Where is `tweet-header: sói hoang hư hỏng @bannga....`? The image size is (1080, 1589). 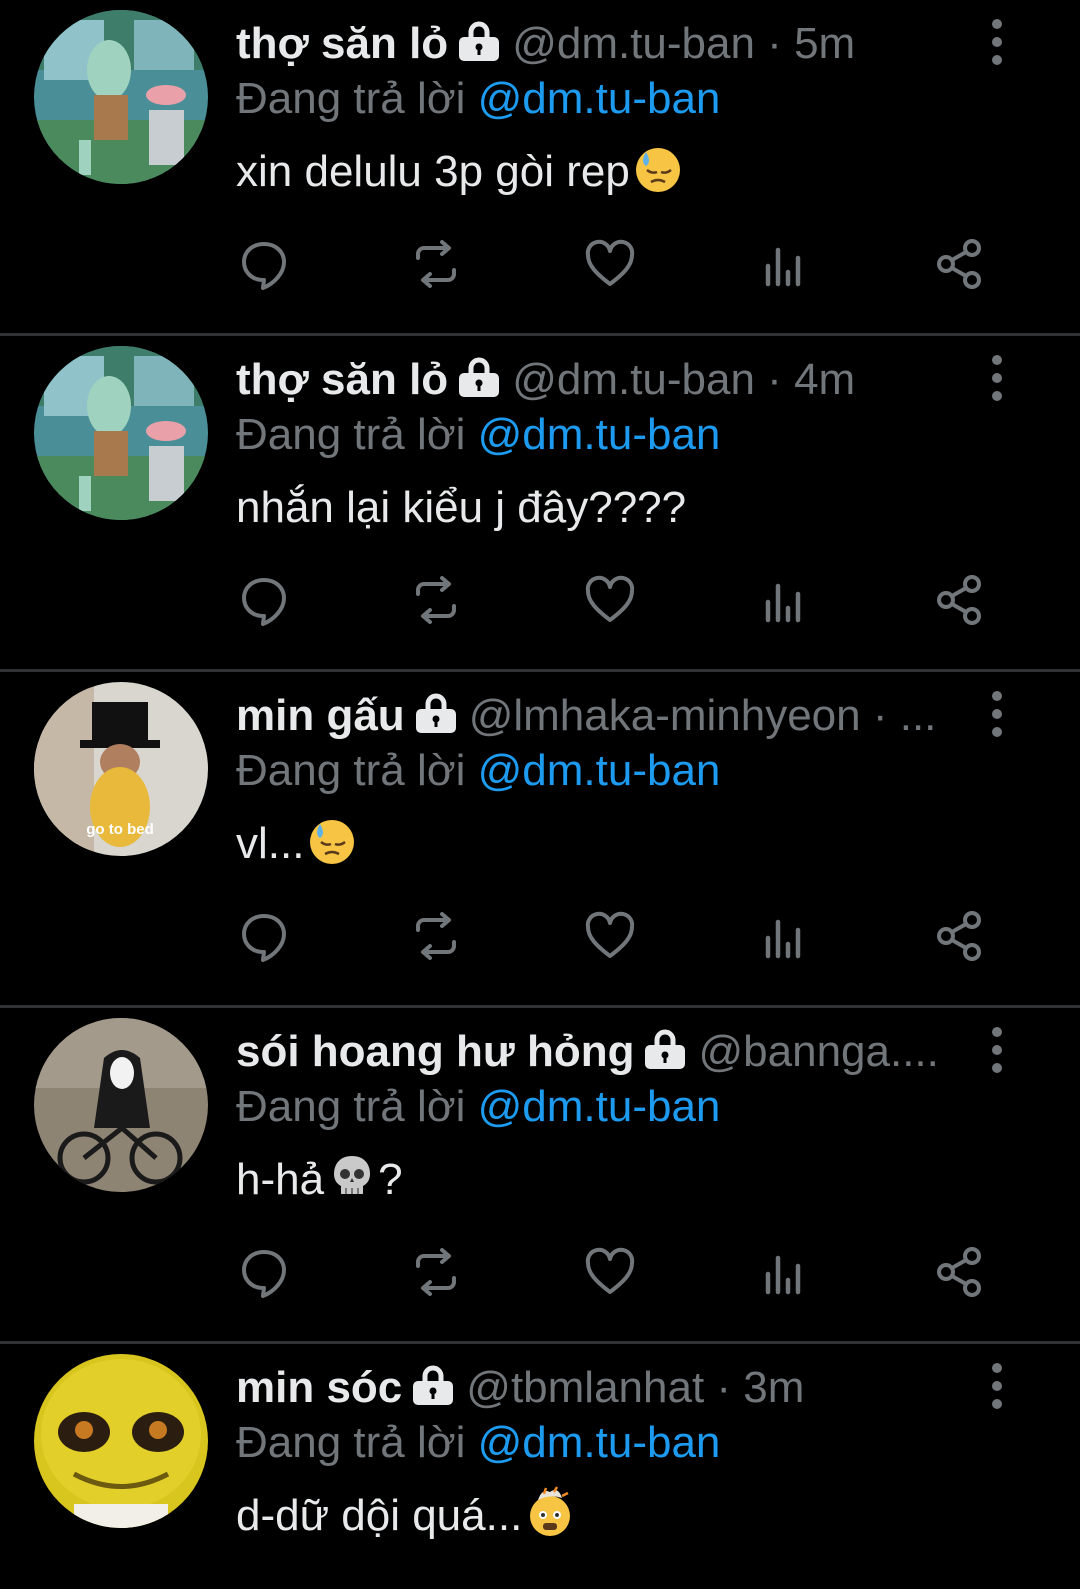
tweet-header: sói hoang hư hỏng @bannga.... is located at coordinates (596, 1052).